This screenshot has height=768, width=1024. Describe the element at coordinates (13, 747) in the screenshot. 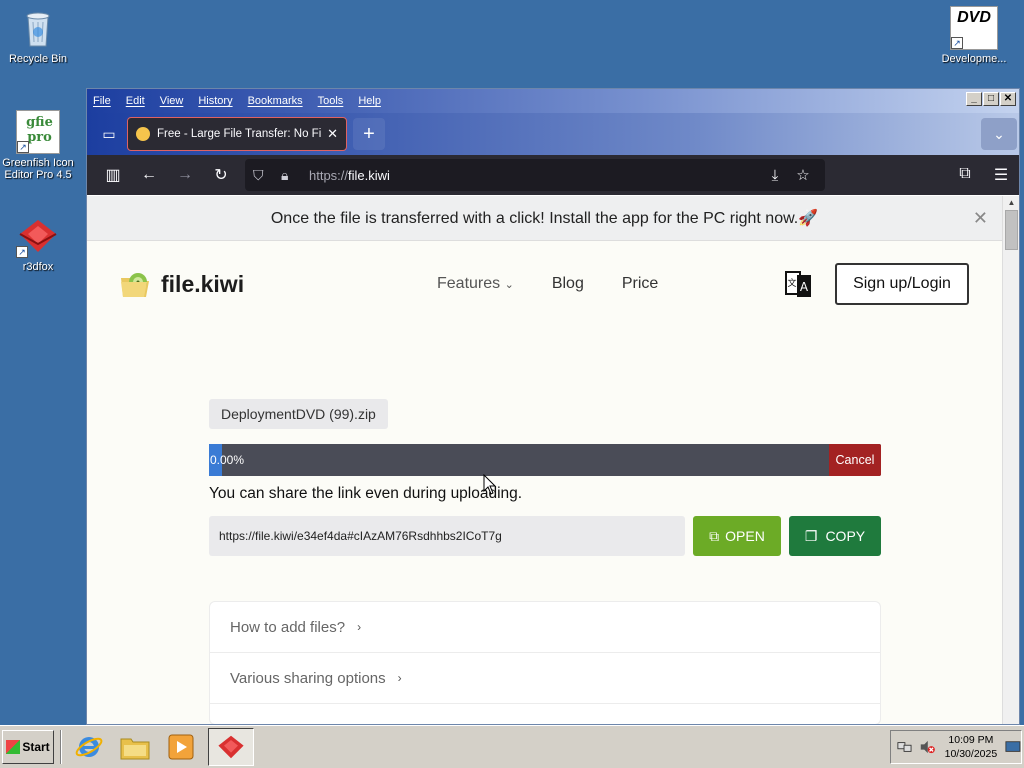

I see `windows-flag-icon` at that location.